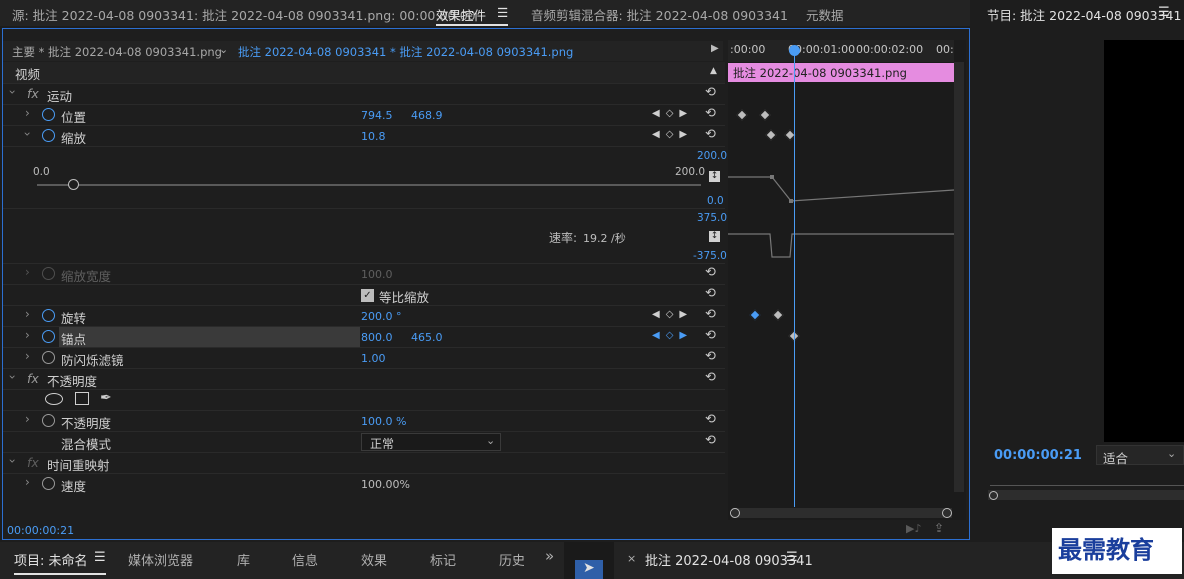 Image resolution: width=1184 pixels, height=579 pixels. Describe the element at coordinates (959, 277) in the screenshot. I see `vertical-scrollbar` at that location.